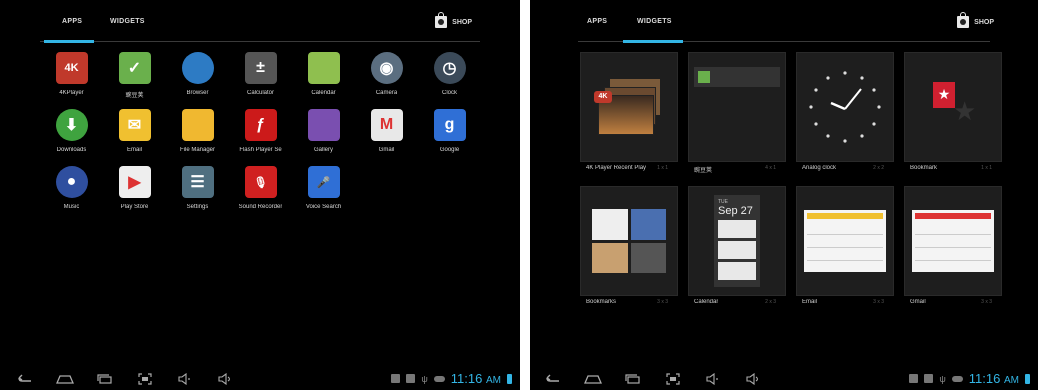  What do you see at coordinates (134, 68) in the screenshot?
I see `wandoujia-icon: ✓` at bounding box center [134, 68].